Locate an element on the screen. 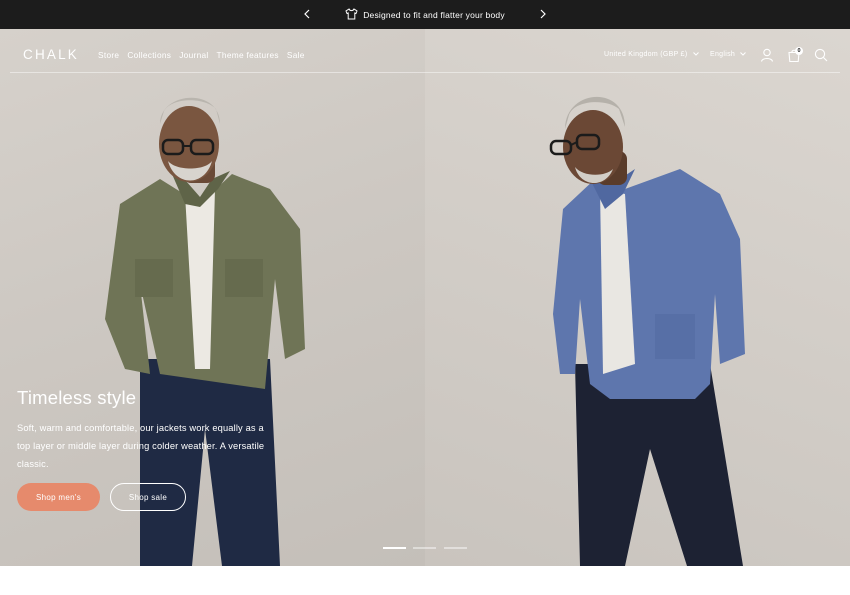  chevron-left-icon is located at coordinates (307, 14).